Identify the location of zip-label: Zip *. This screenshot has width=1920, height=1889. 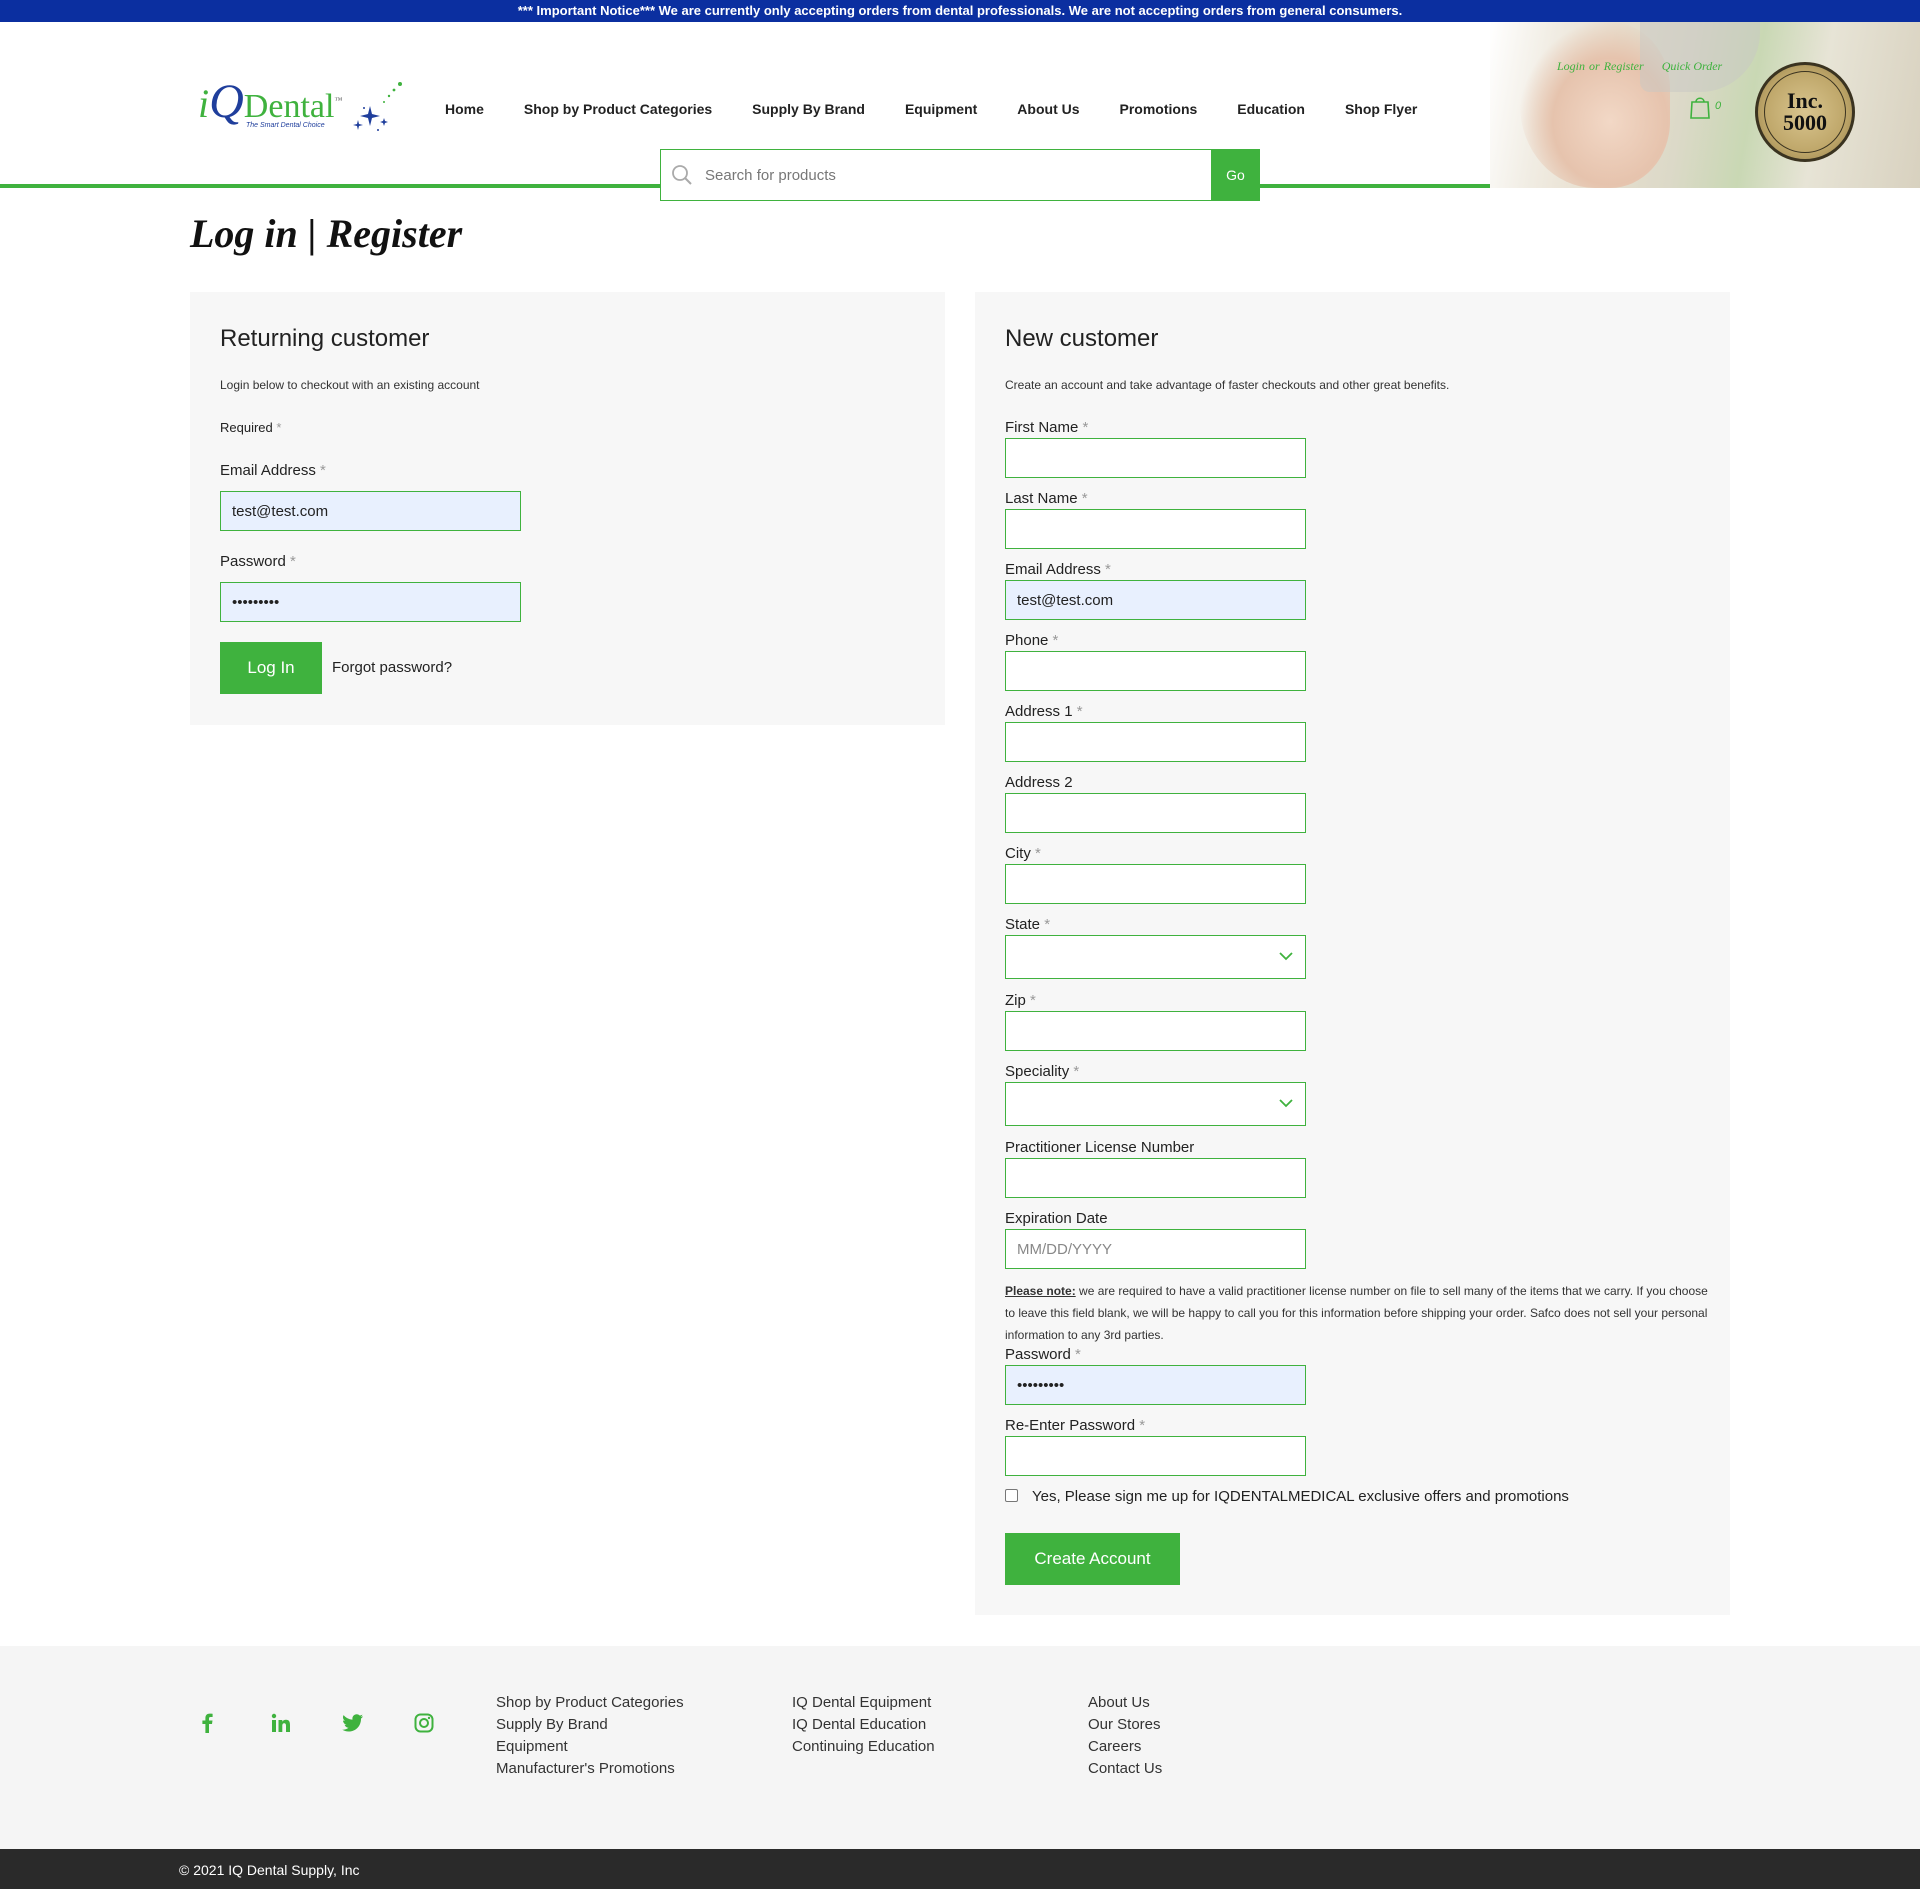
(1020, 1000).